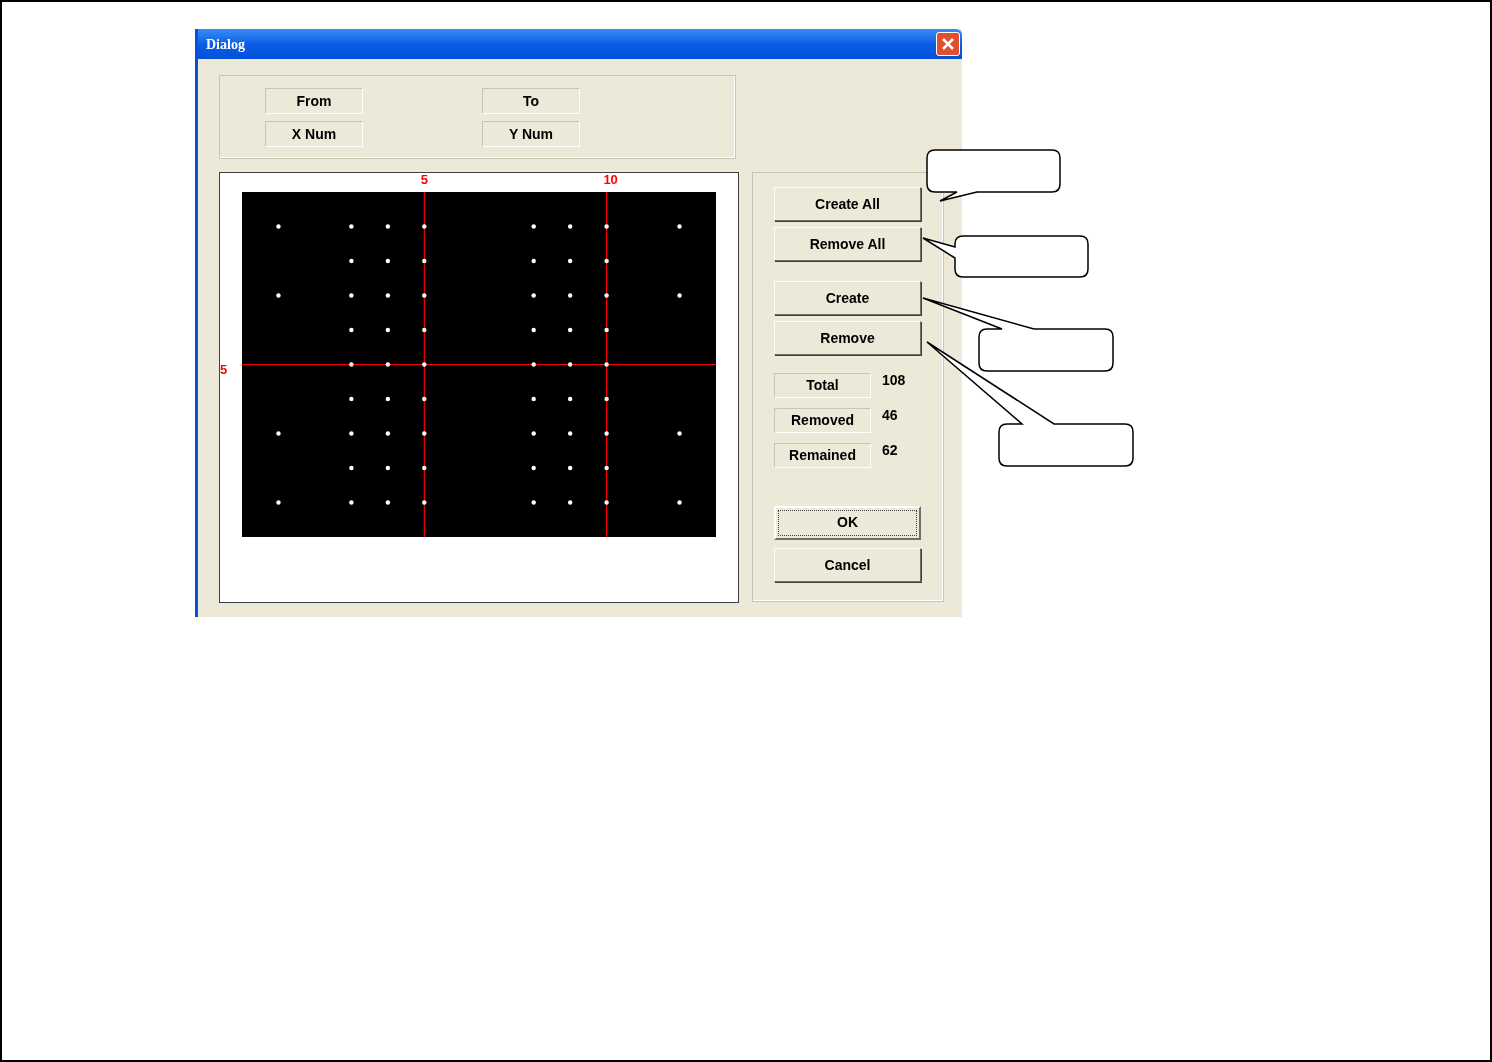  What do you see at coordinates (847, 244) in the screenshot?
I see `action-button: Remove All` at bounding box center [847, 244].